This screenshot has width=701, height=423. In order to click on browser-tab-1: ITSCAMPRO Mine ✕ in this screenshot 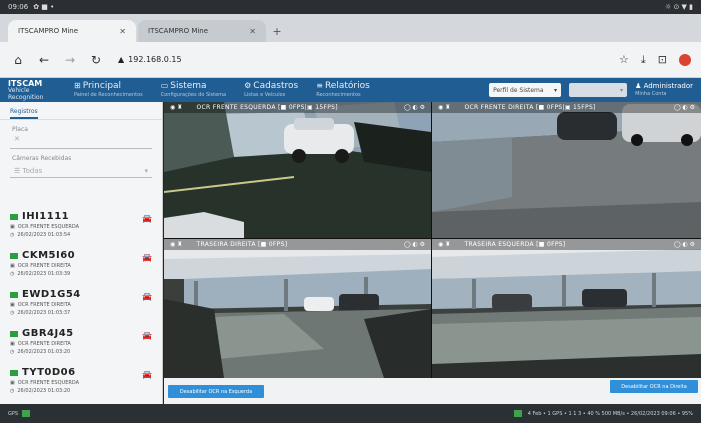, I will do `click(72, 31)`.